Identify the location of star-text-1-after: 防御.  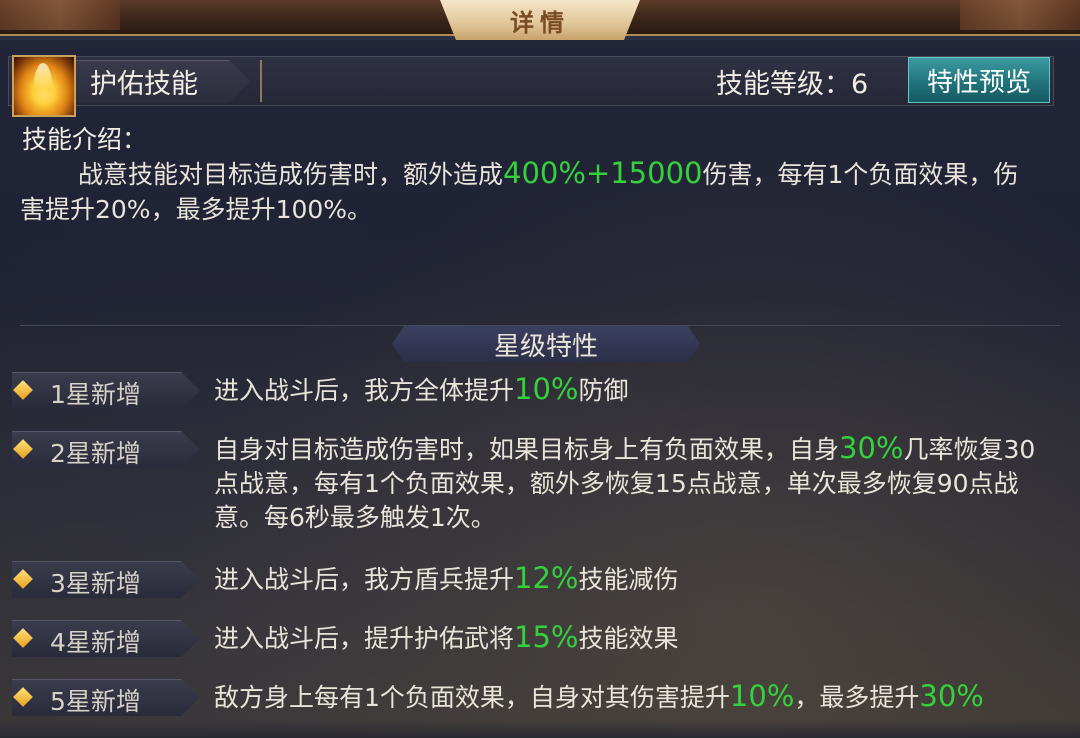
(603, 390).